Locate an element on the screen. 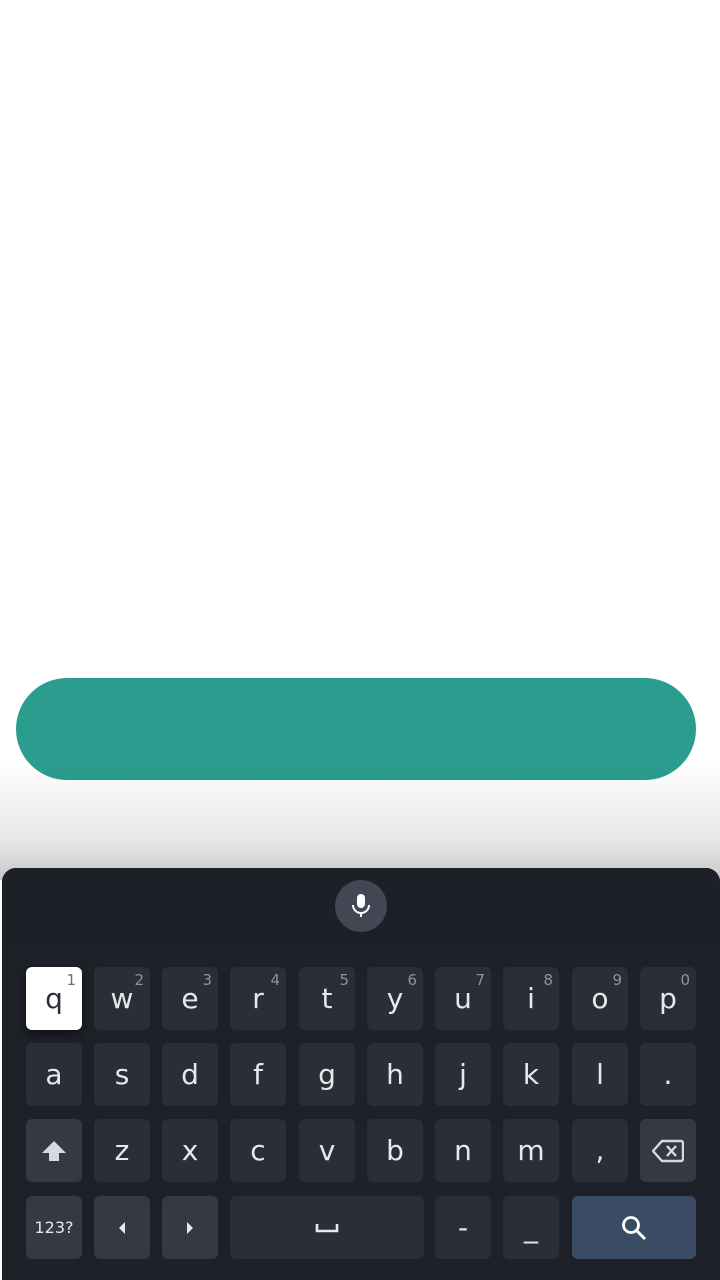 Image resolution: width=720 pixels, height=1280 pixels. key-label: i is located at coordinates (531, 998).